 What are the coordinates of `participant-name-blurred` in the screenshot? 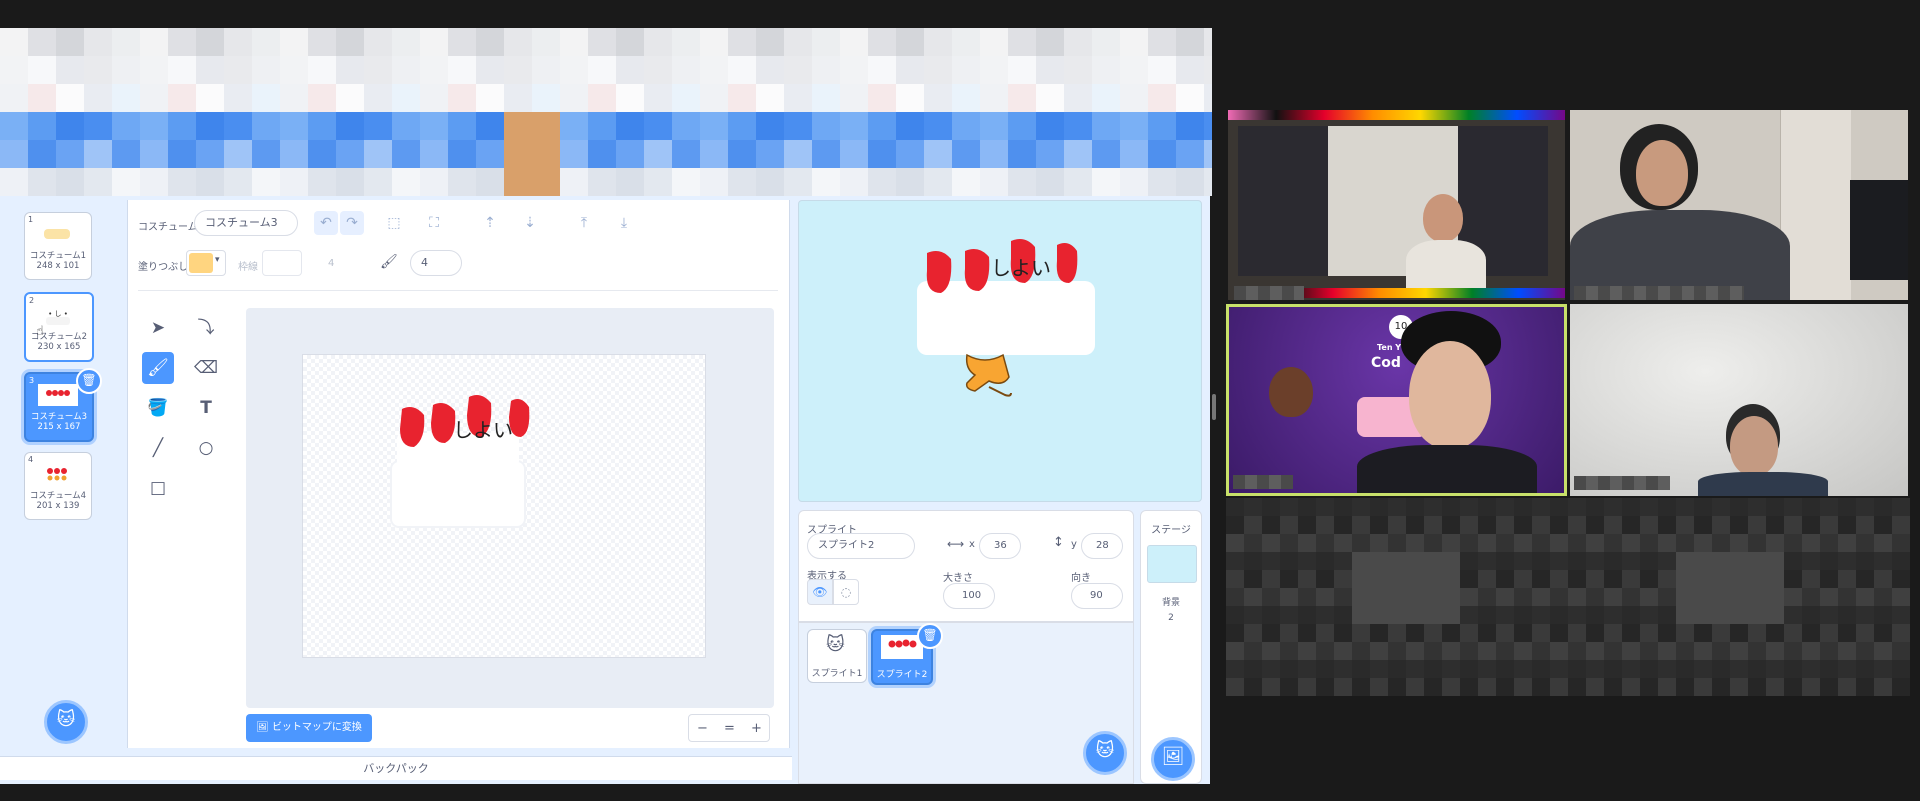 It's located at (1263, 482).